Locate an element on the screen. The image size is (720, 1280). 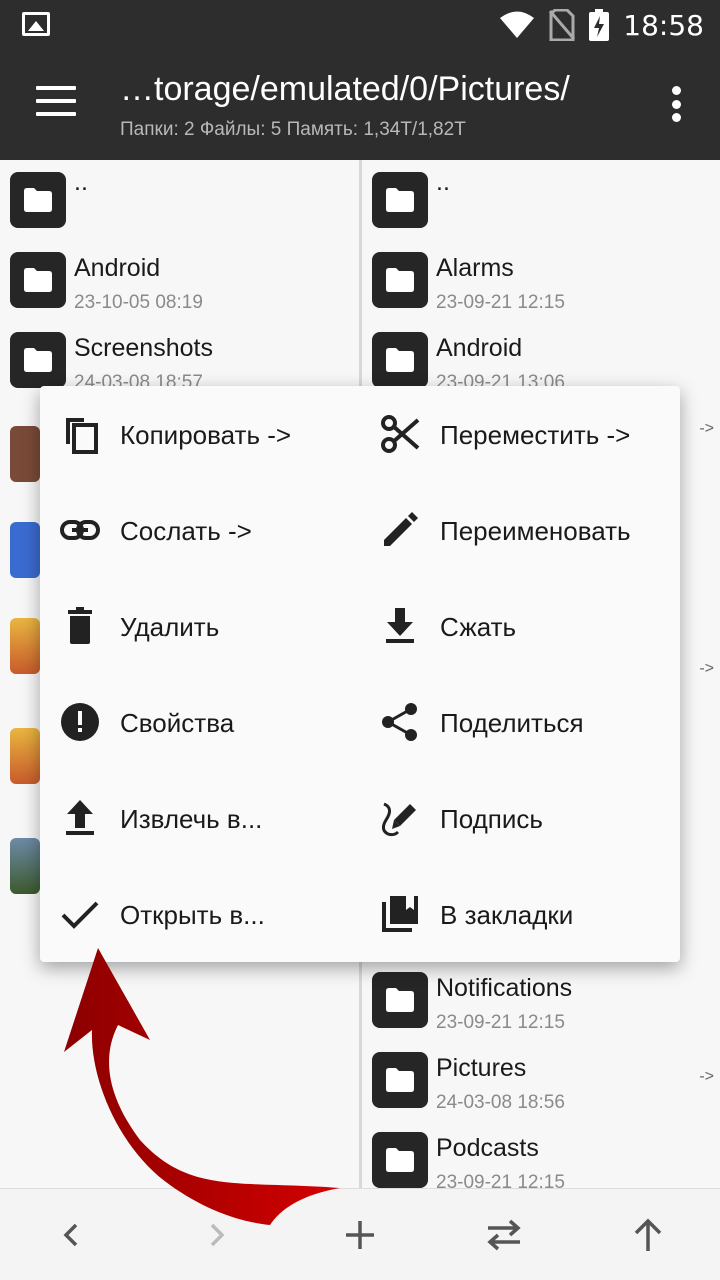
list-item: Alarms 23-09-21 12:15 is located at coordinates (541, 280).